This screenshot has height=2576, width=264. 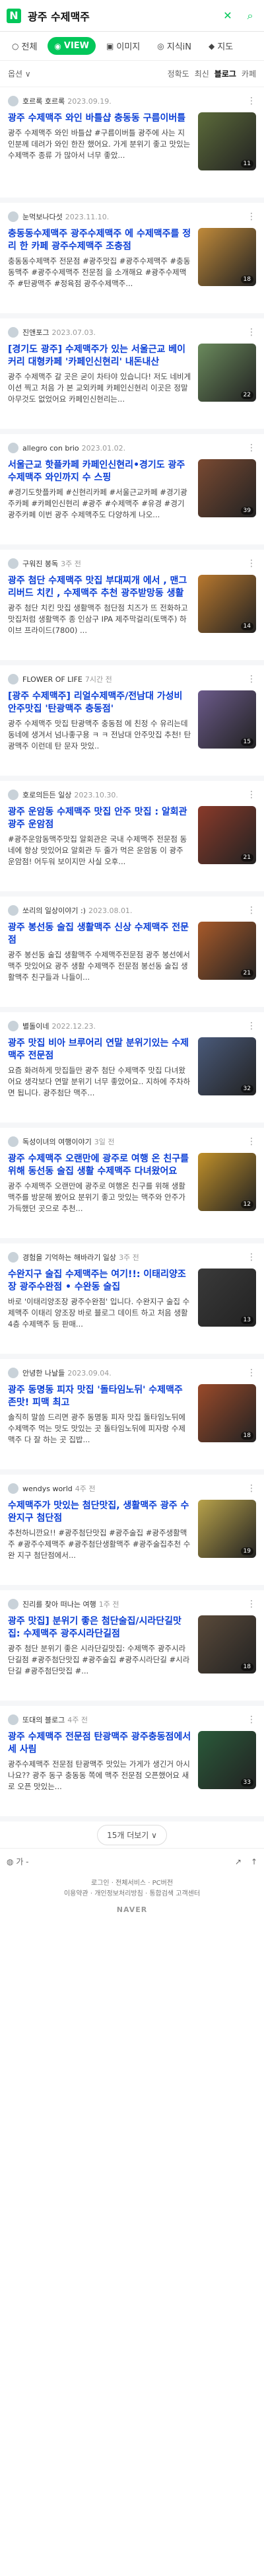 I want to click on sort-accuracy: 정확도, so click(x=178, y=73).